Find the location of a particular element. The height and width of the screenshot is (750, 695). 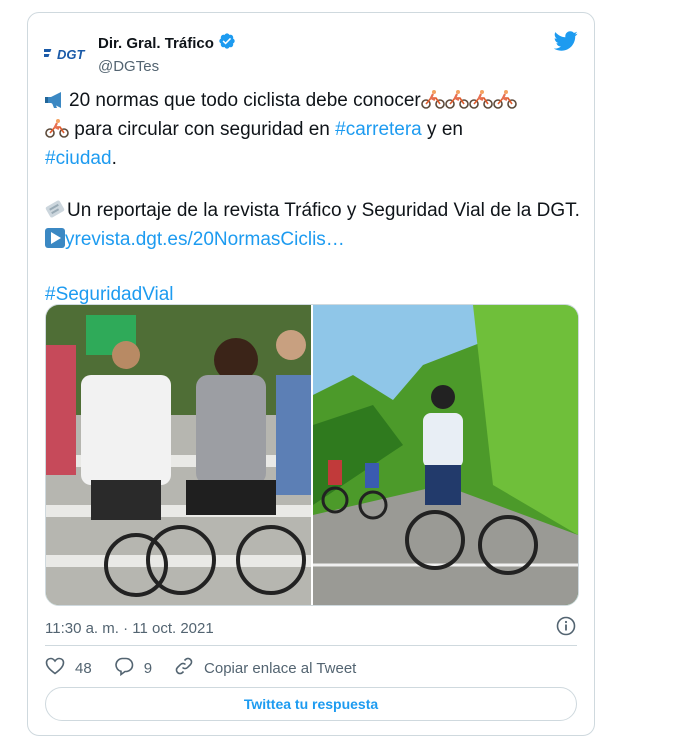

twitter-bird-icon is located at coordinates (565, 43).